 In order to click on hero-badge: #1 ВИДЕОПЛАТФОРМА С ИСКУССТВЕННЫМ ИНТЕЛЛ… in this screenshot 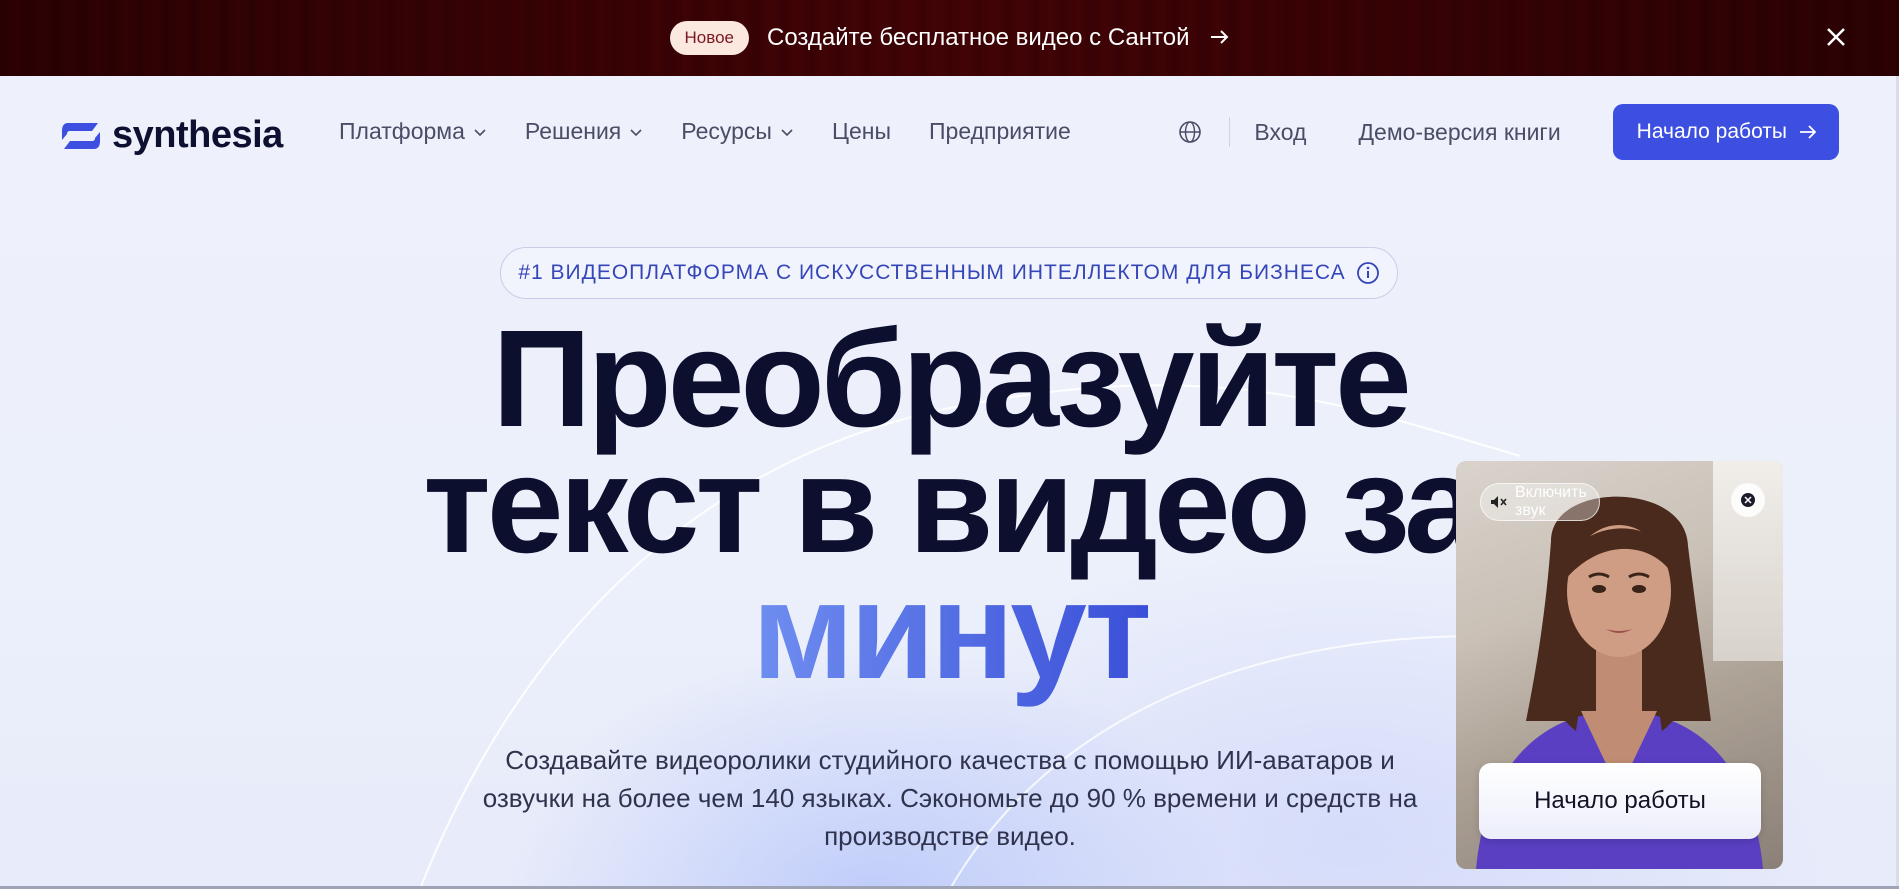, I will do `click(949, 273)`.